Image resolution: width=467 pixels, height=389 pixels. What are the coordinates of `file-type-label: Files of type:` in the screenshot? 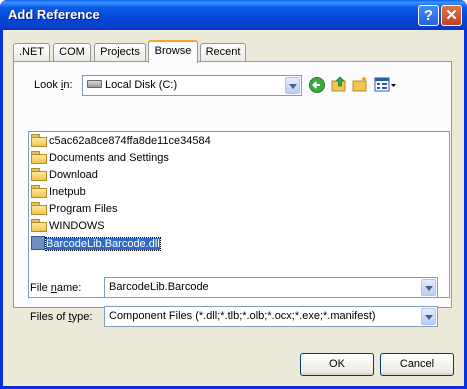 It's located at (61, 317).